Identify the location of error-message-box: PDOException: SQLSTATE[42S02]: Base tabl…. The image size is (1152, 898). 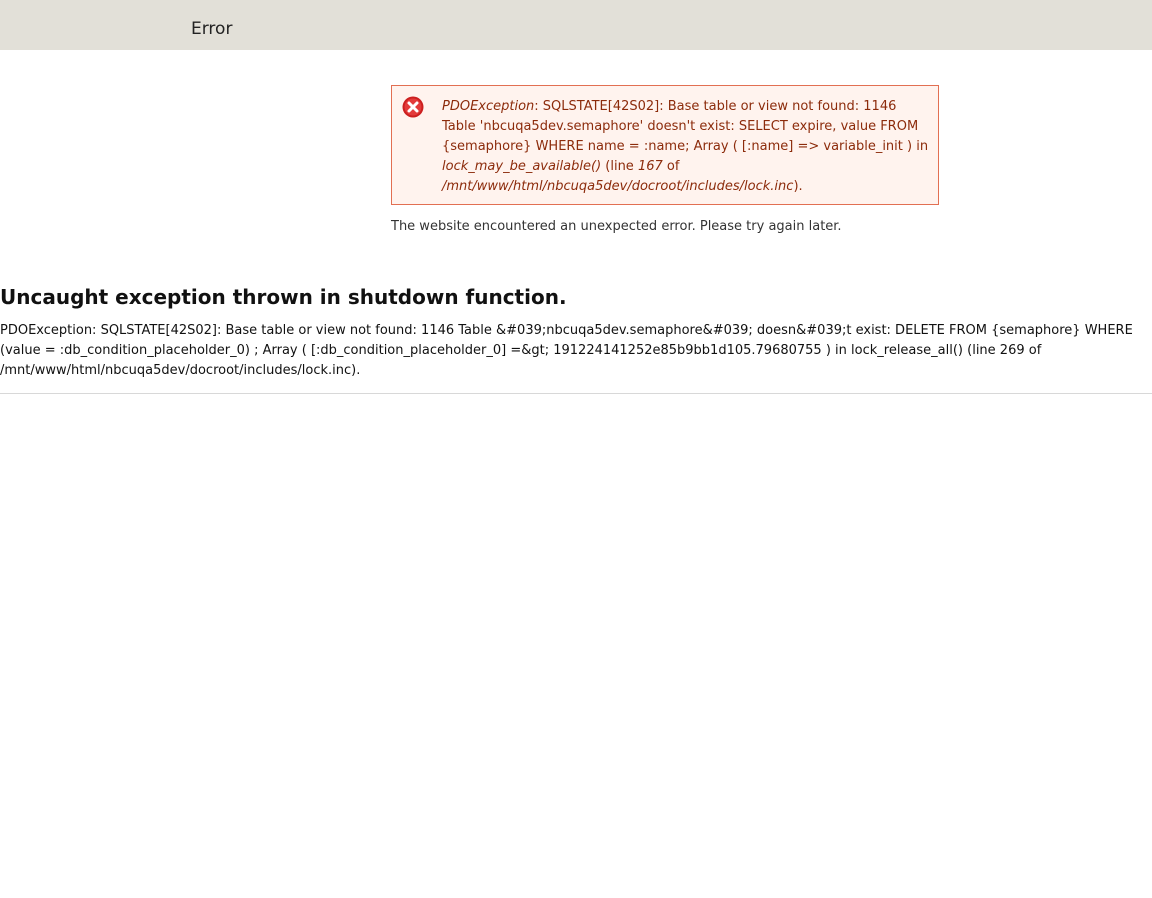
(665, 145).